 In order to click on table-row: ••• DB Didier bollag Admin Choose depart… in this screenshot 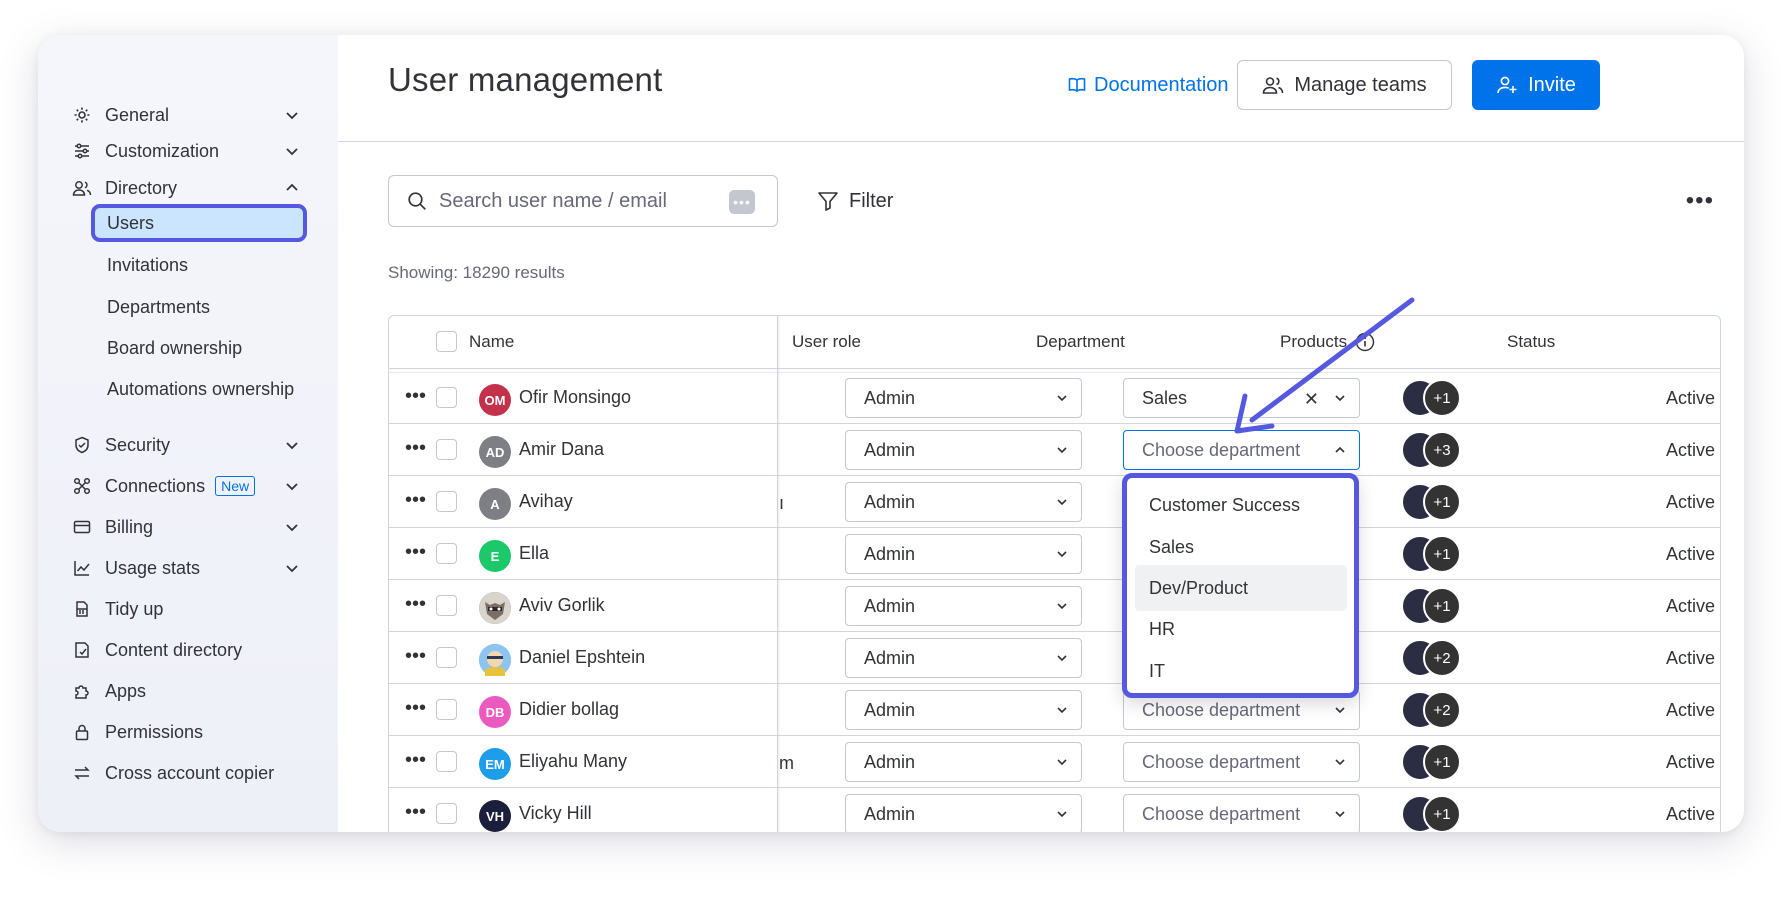, I will do `click(1054, 710)`.